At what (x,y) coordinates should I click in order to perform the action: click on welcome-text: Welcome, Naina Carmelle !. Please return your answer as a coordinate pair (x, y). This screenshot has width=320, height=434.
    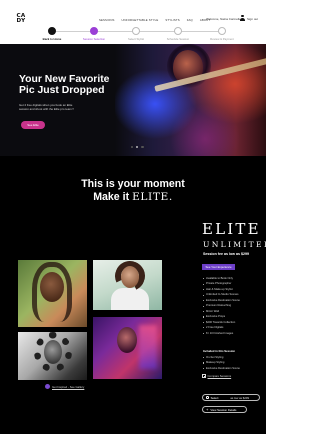
    Looking at the image, I should click on (224, 19).